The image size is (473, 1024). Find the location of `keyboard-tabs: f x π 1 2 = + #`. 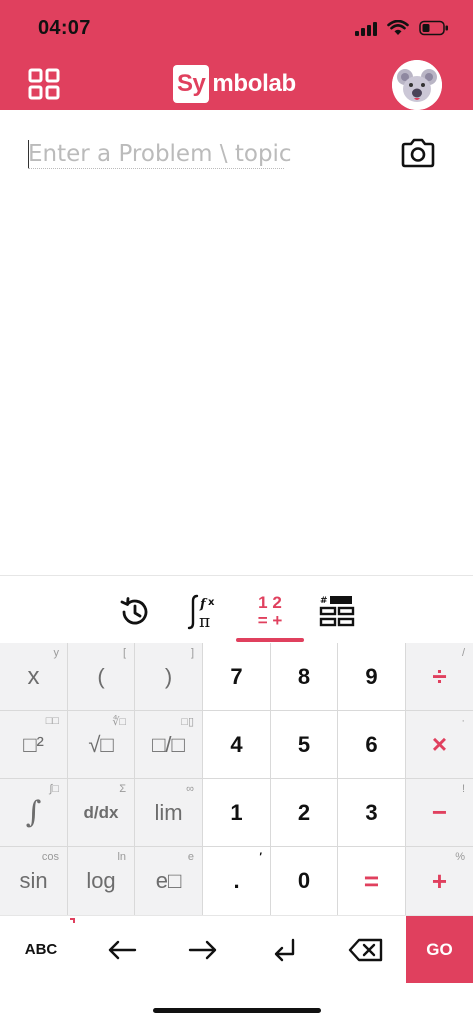

keyboard-tabs: f x π 1 2 = + # is located at coordinates (236, 609).